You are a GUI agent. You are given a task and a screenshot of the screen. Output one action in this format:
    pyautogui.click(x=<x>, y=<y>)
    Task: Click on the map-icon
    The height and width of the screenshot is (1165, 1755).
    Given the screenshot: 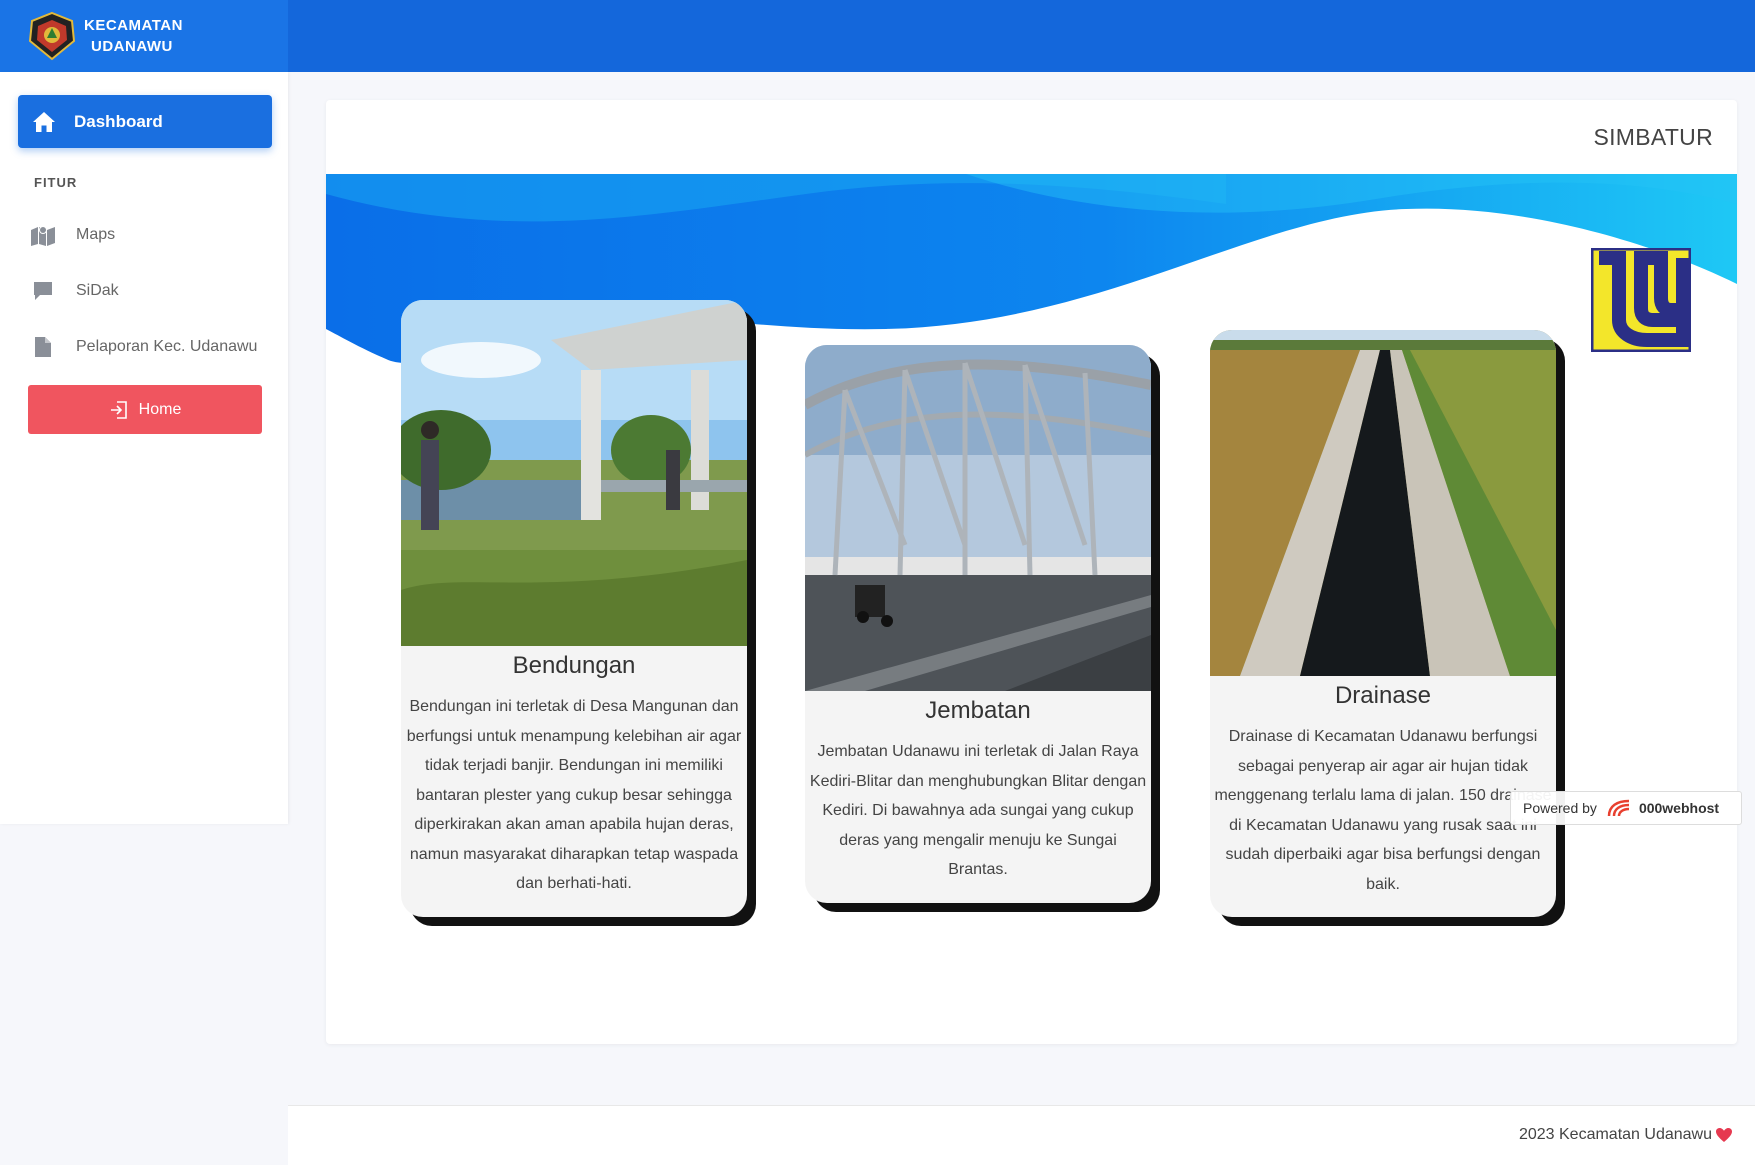 What is the action you would take?
    pyautogui.click(x=43, y=235)
    